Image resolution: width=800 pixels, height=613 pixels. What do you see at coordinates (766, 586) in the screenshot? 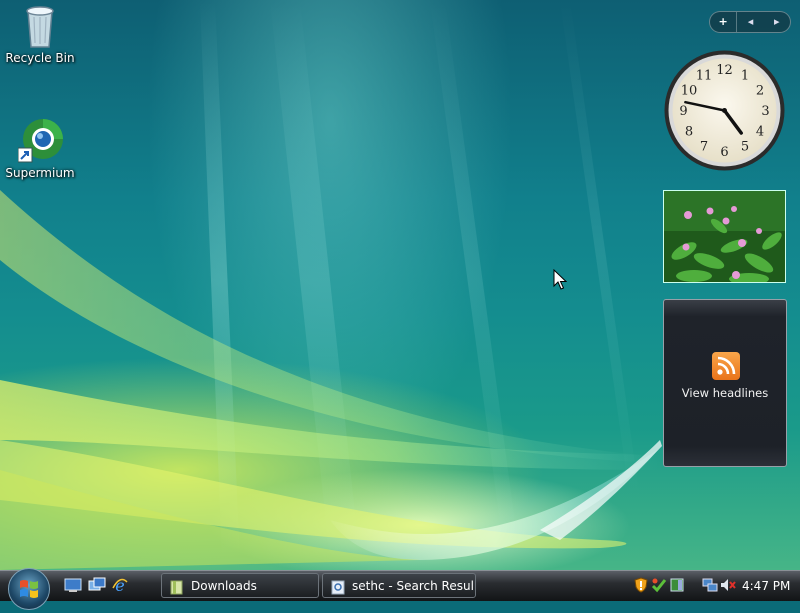
I see `taskbar-clock: 4:47 PM` at bounding box center [766, 586].